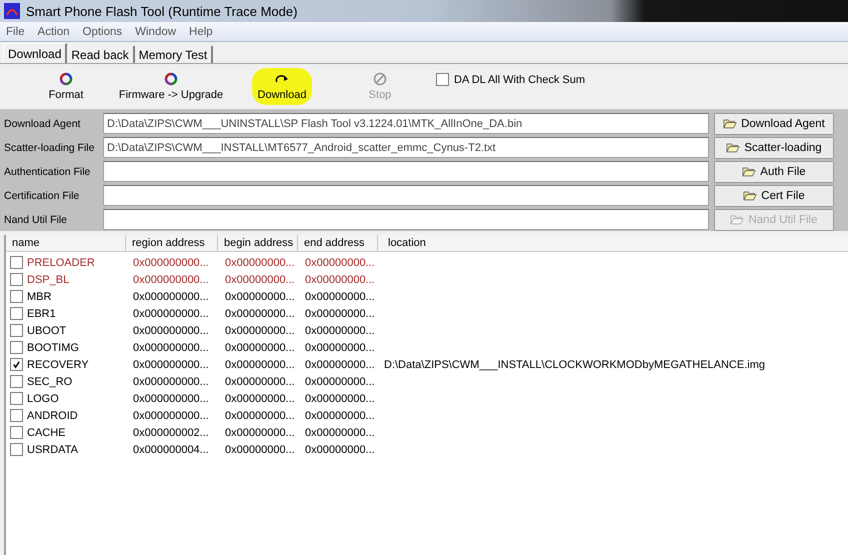 This screenshot has height=555, width=848. I want to click on table-cell: DSP_BL, so click(48, 280).